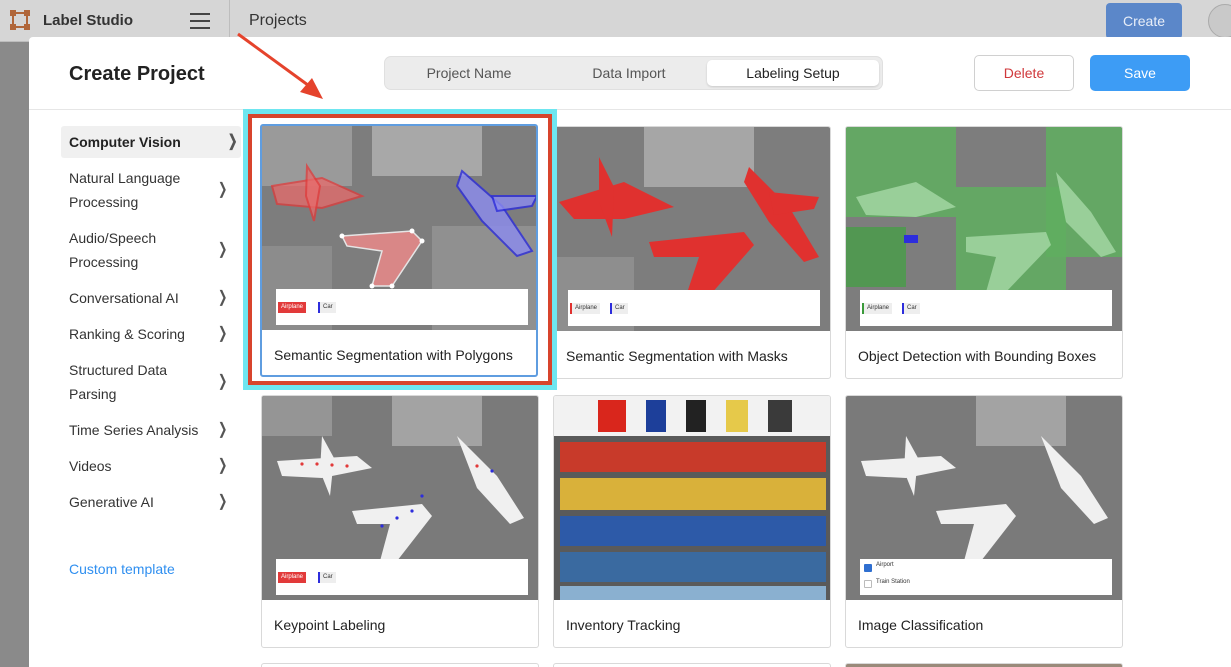 This screenshot has height=667, width=1231. Describe the element at coordinates (629, 73) in the screenshot. I see `tab-data-import: Data Import` at that location.